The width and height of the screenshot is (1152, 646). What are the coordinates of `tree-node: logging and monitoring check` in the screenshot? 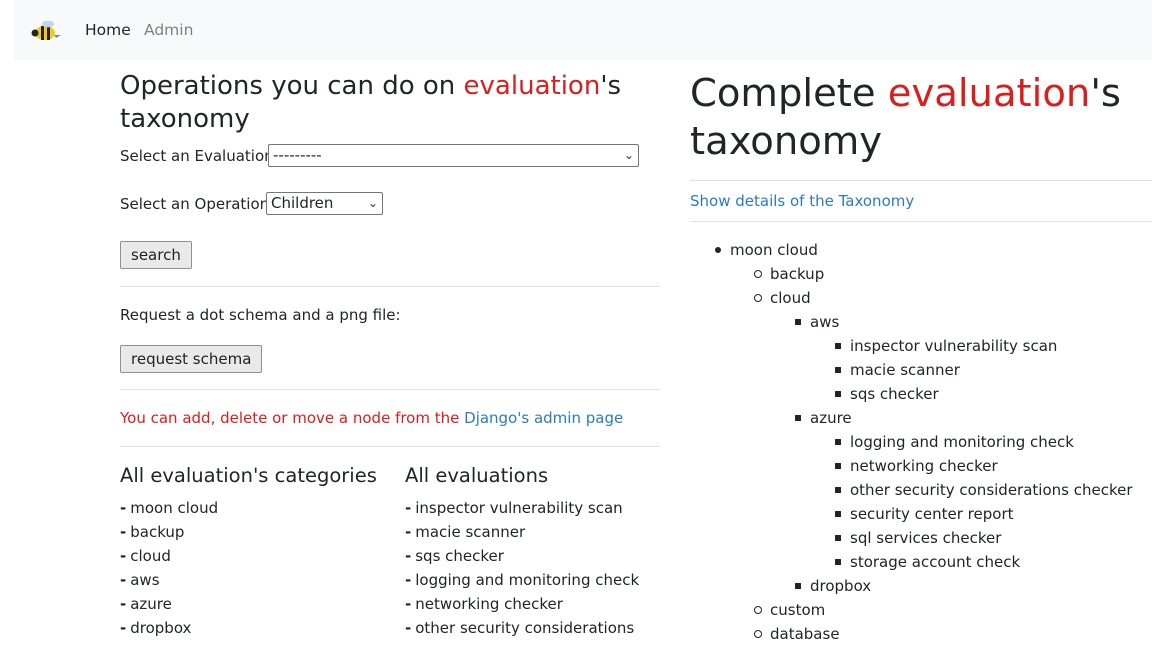 It's located at (911, 442).